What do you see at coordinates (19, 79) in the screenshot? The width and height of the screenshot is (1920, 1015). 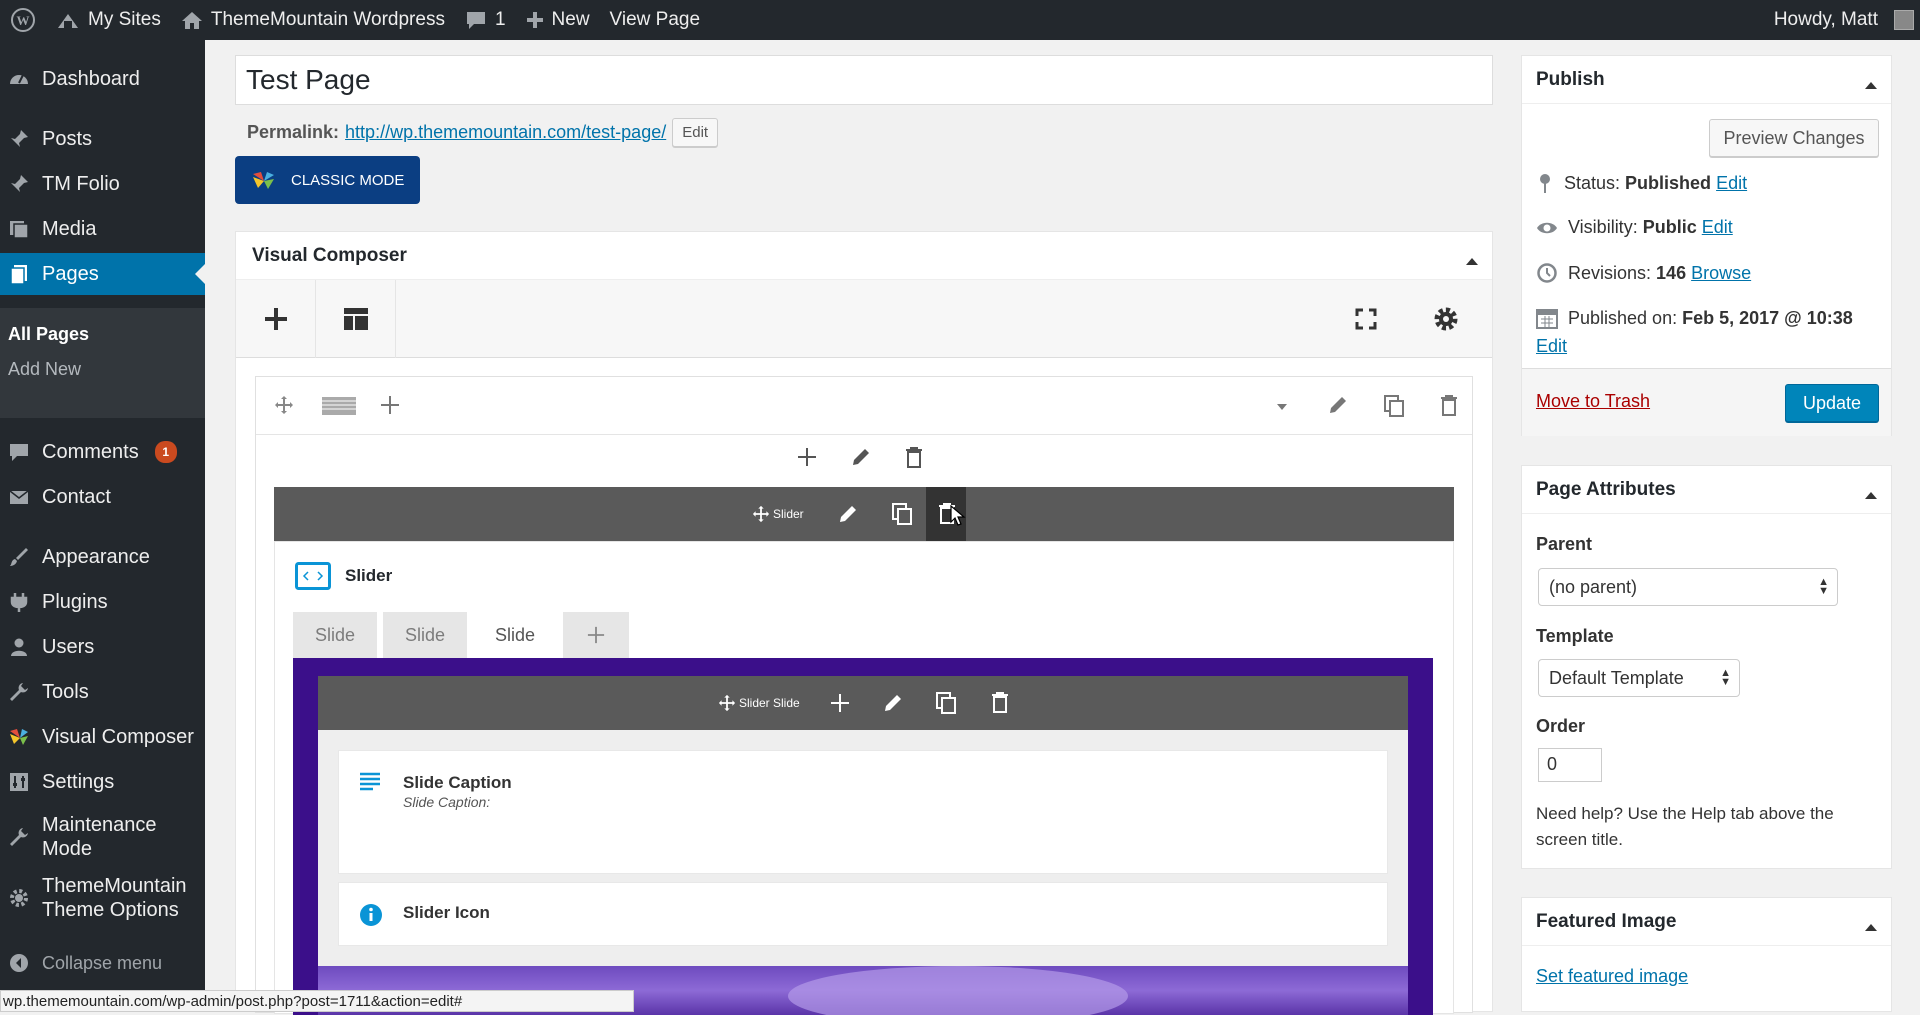 I see `dashboard-icon` at bounding box center [19, 79].